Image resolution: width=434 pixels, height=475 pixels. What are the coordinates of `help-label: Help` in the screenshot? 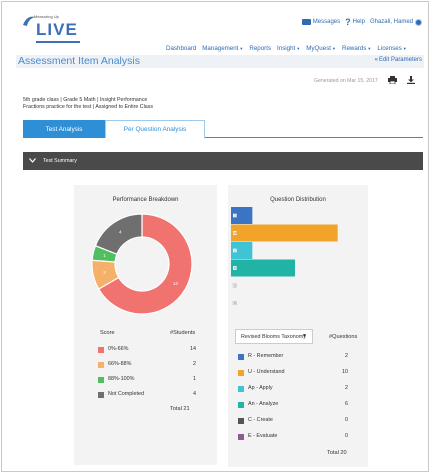 It's located at (358, 22).